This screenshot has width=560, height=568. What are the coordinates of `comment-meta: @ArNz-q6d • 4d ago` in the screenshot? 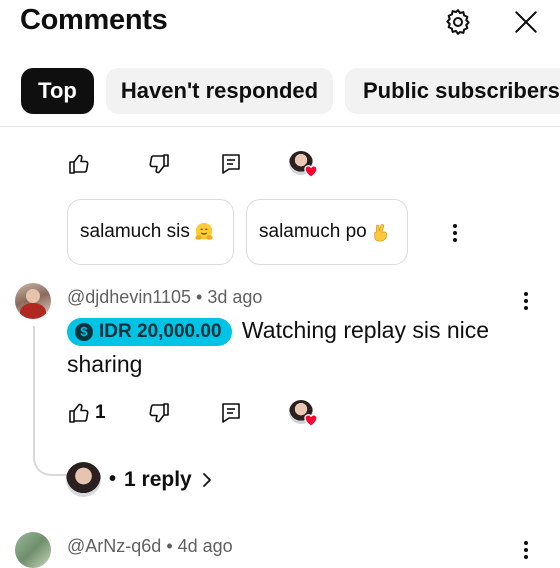 It's located at (150, 546).